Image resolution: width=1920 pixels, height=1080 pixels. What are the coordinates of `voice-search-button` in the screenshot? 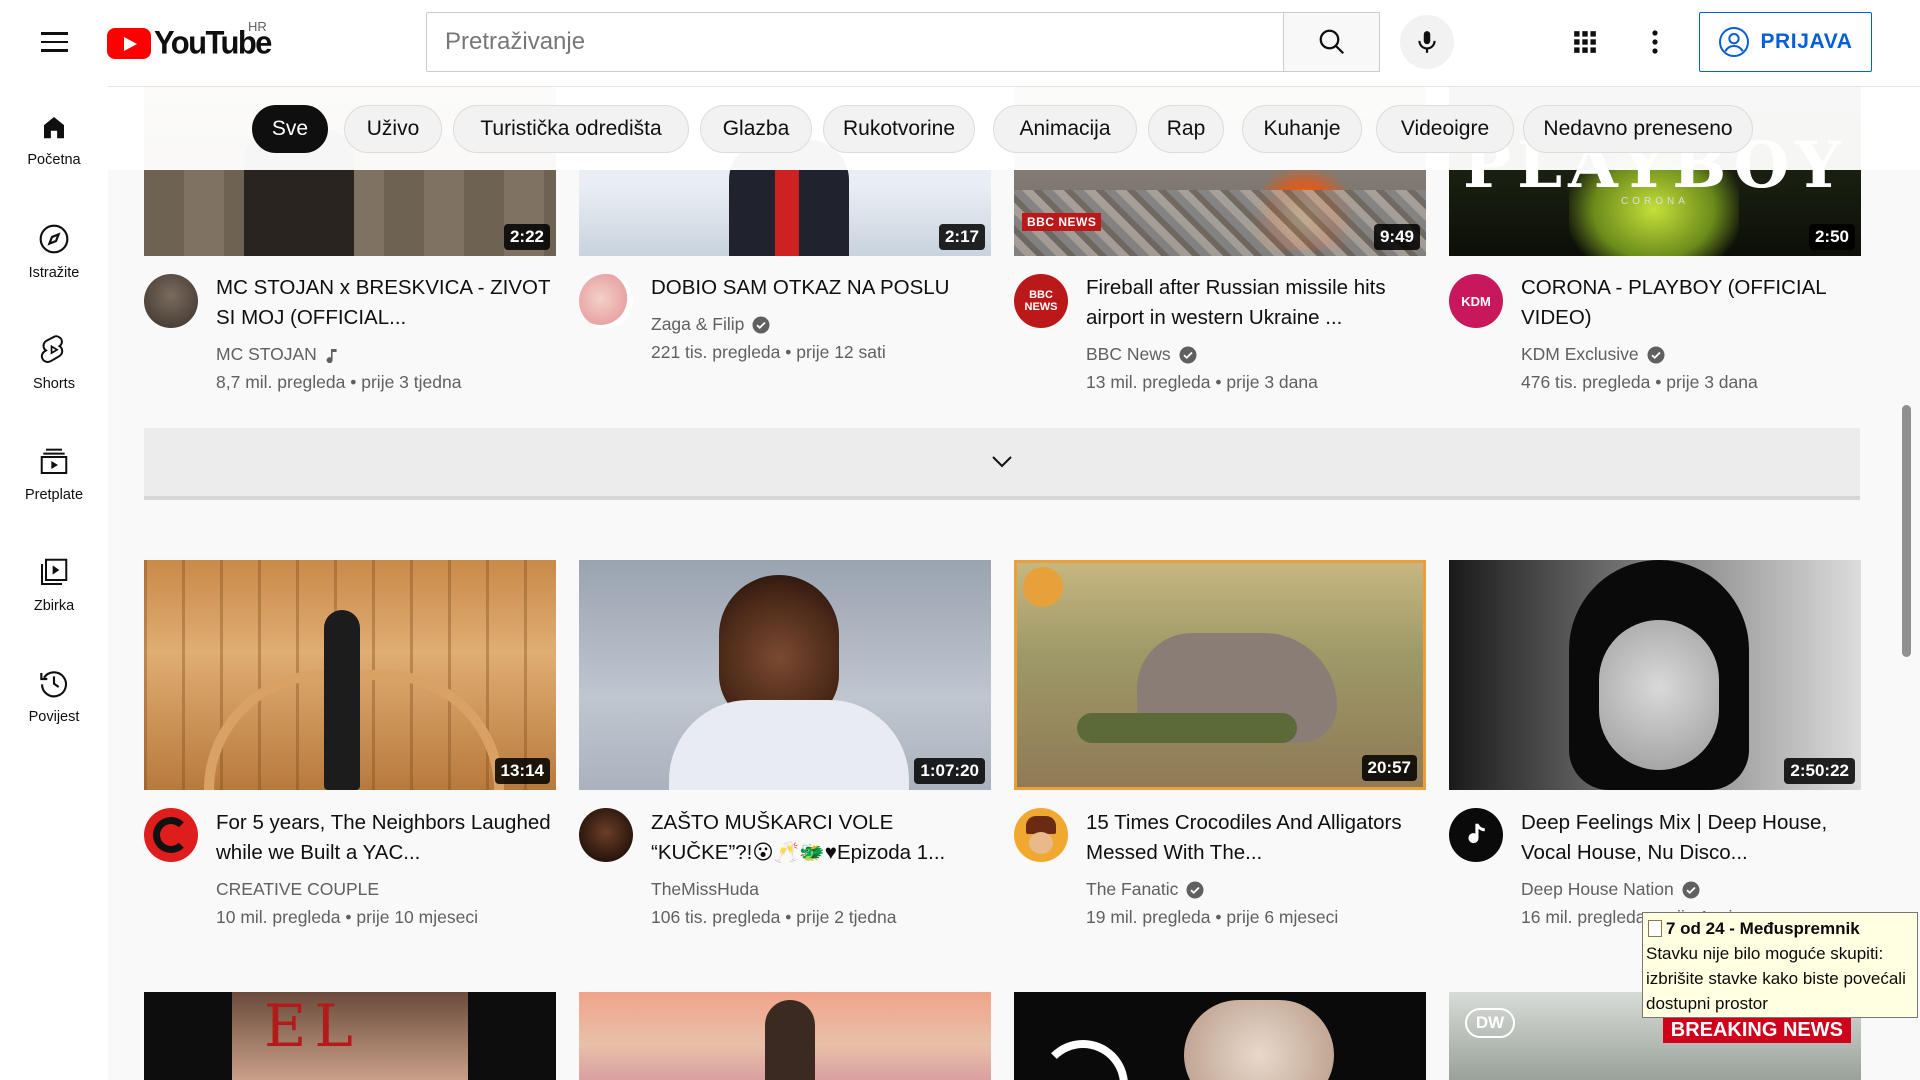 It's located at (1427, 42).